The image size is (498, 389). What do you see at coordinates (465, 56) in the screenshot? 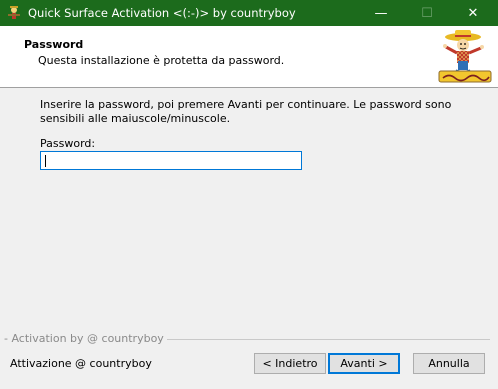
I see `countryboy-logo` at bounding box center [465, 56].